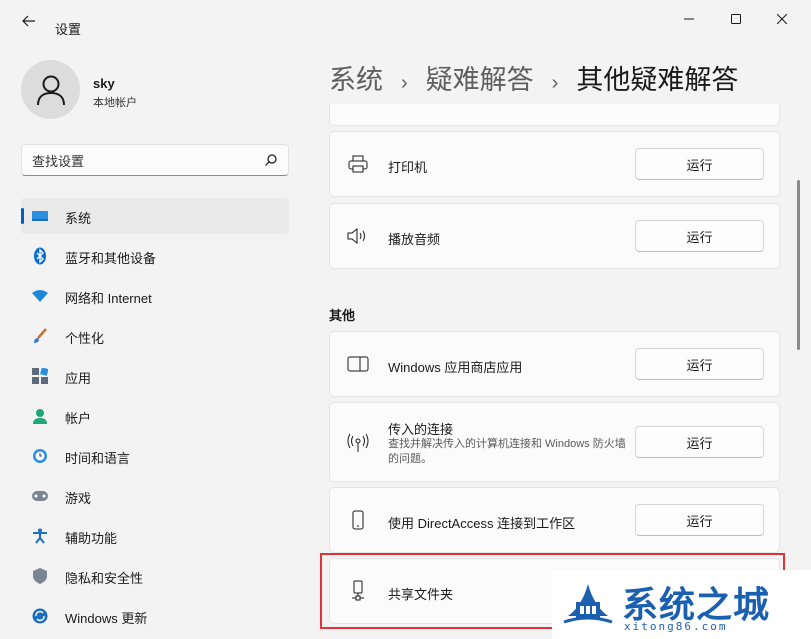  I want to click on breadcrumb: 系统 › 疑难解答 › 其他疑难解答, so click(533, 77).